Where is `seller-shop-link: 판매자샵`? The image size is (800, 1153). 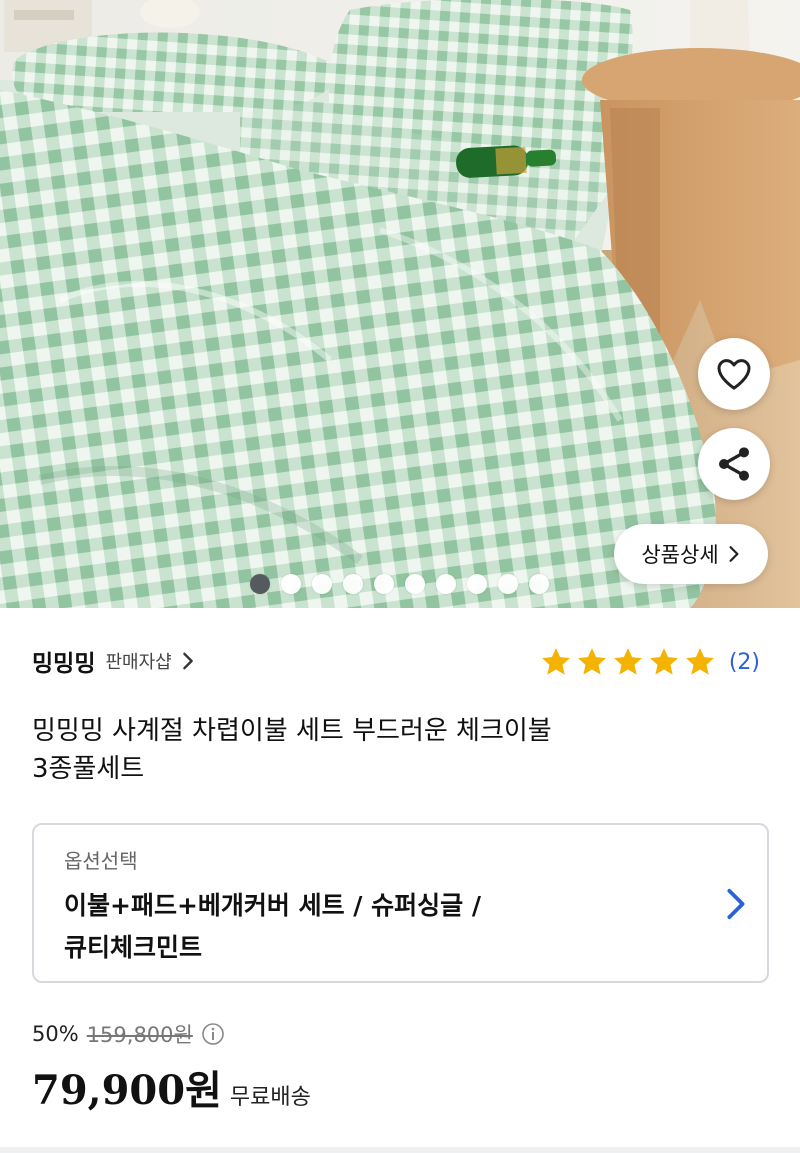 seller-shop-link: 판매자샵 is located at coordinates (138, 661).